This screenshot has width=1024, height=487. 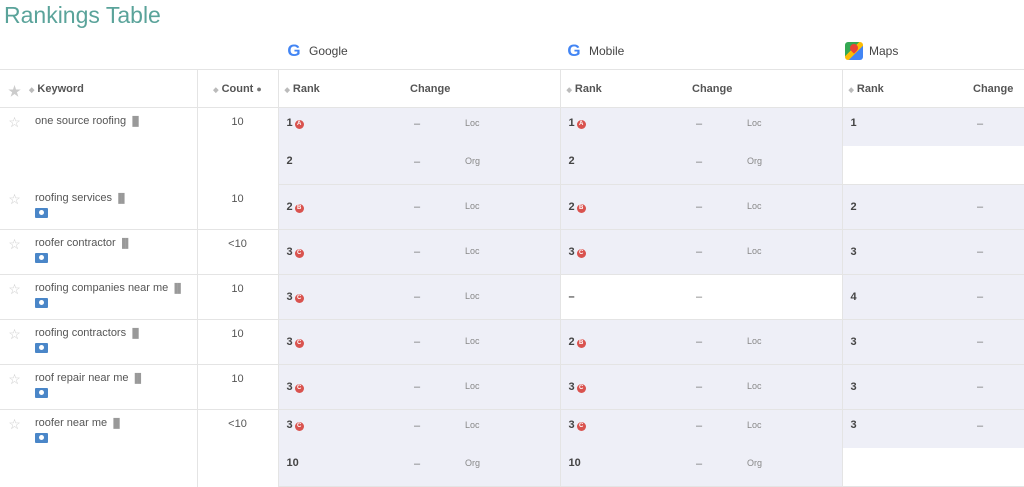 What do you see at coordinates (437, 88) in the screenshot?
I see `google-change-header: Change` at bounding box center [437, 88].